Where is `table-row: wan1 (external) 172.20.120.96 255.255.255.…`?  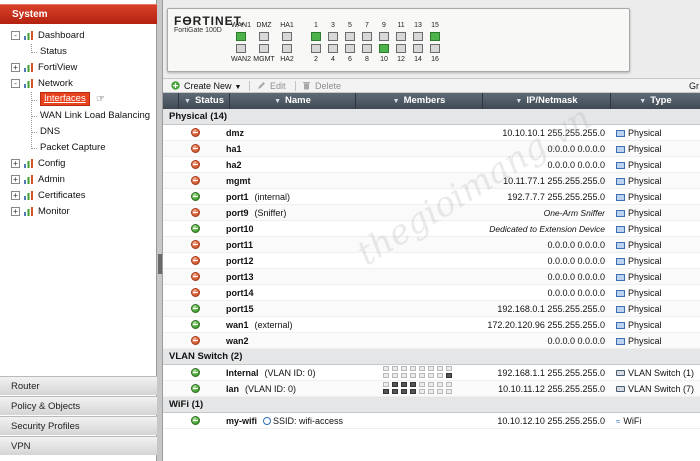
table-row: wan1 (external) 172.20.120.96 255.255.255.… is located at coordinates (431, 325).